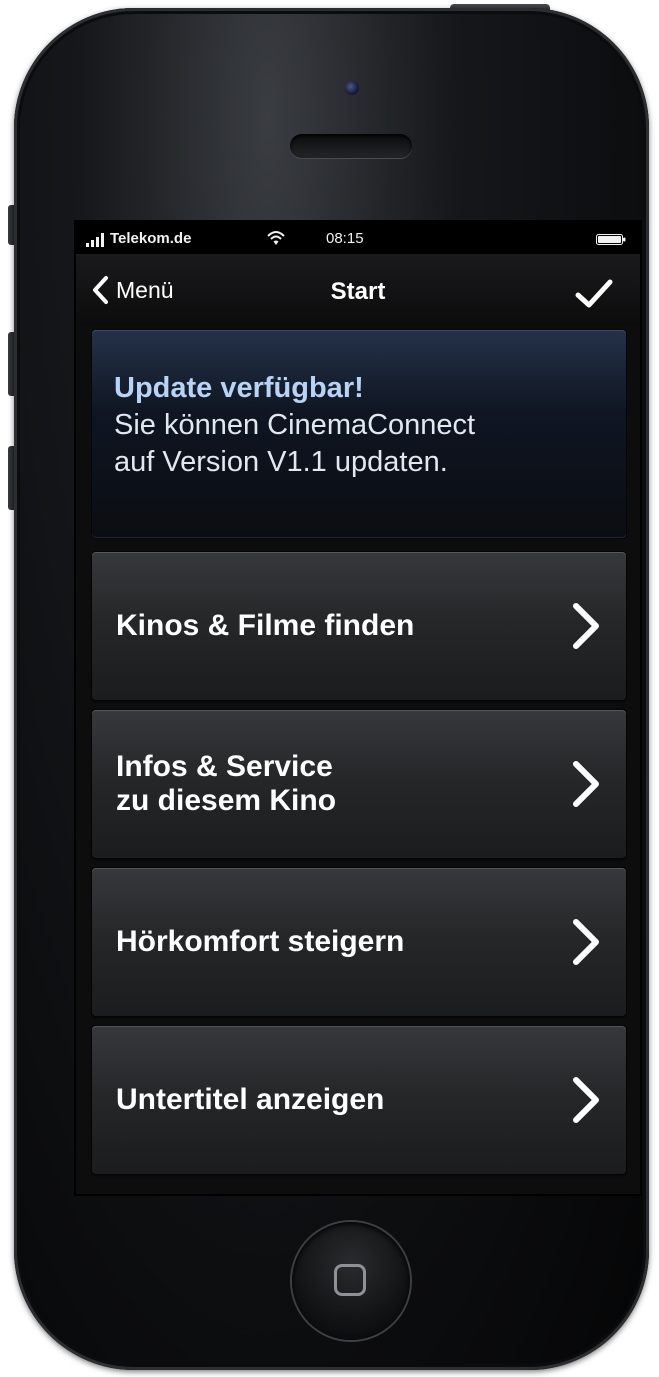 Image resolution: width=659 pixels, height=1377 pixels. I want to click on menu-item-hoerkomfort: Hörkomfort steigern, so click(359, 942).